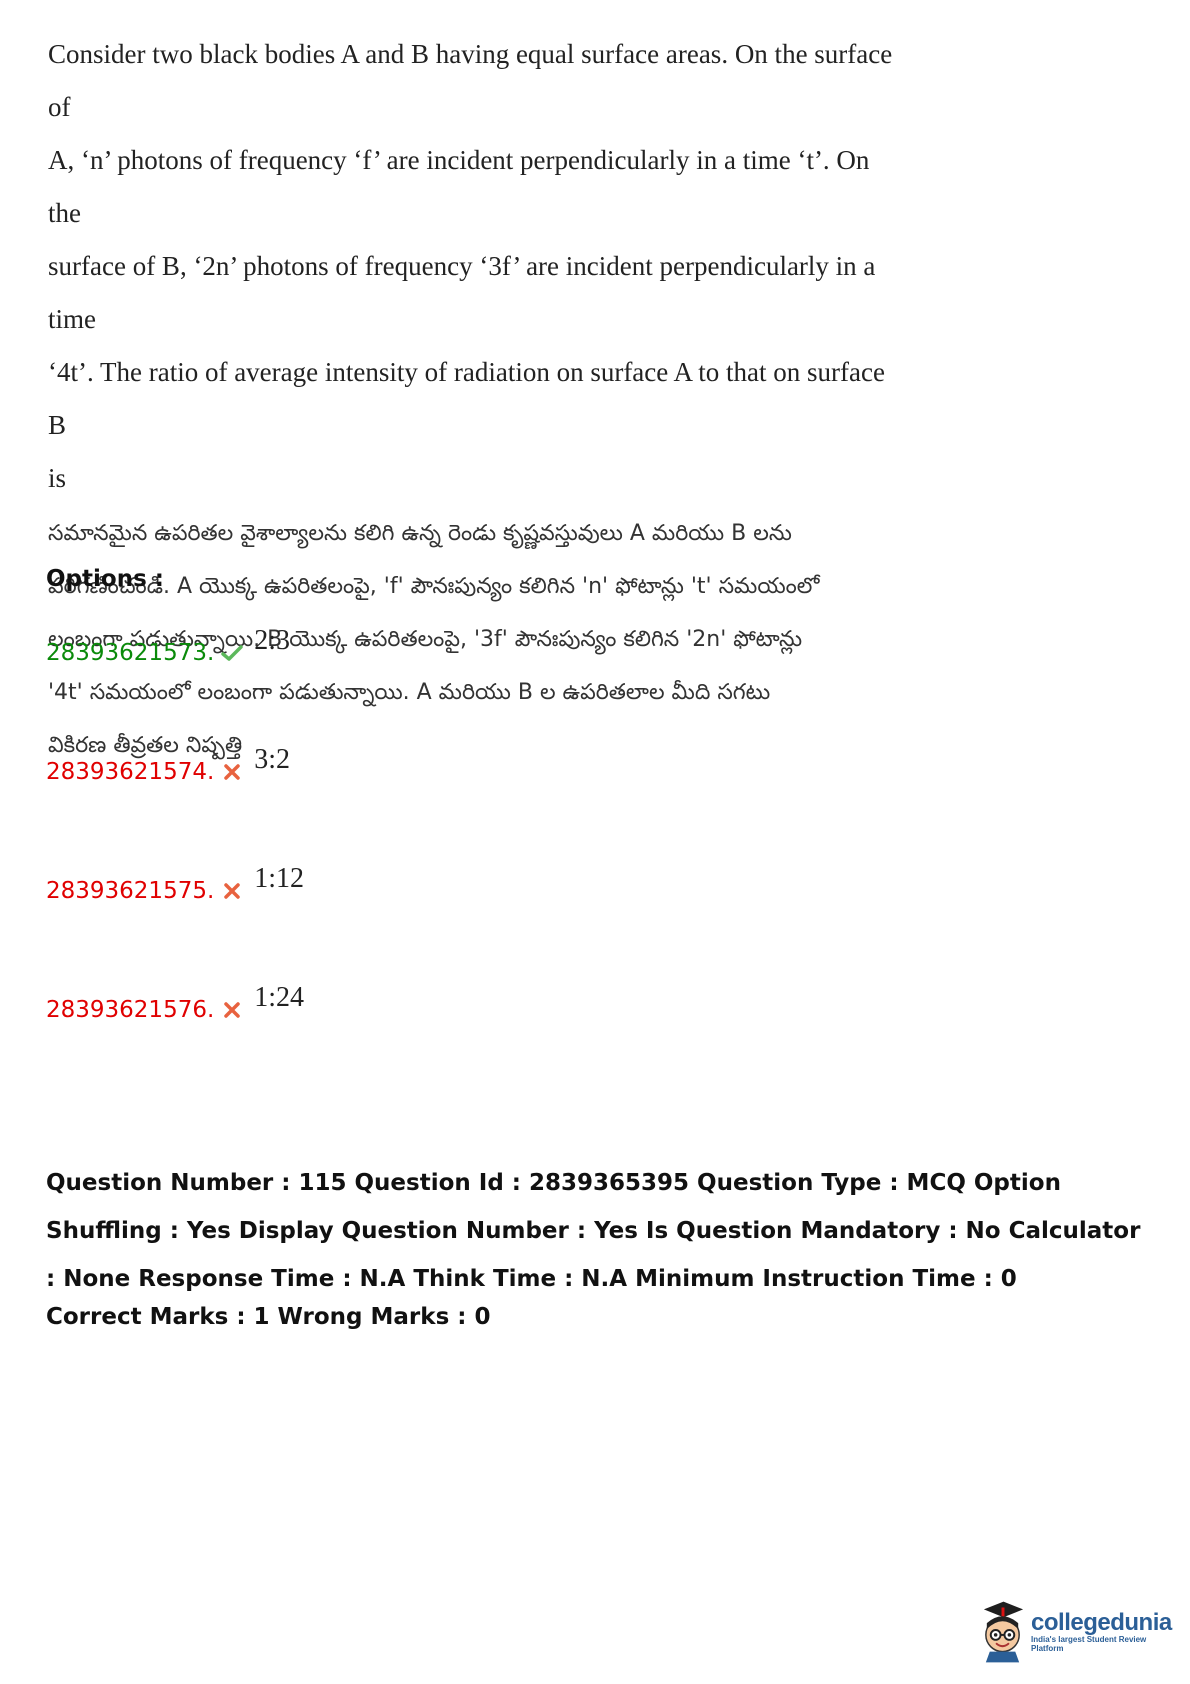 This screenshot has width=1190, height=1684. I want to click on option-2: 28393621574. 3:2, so click(168, 766).